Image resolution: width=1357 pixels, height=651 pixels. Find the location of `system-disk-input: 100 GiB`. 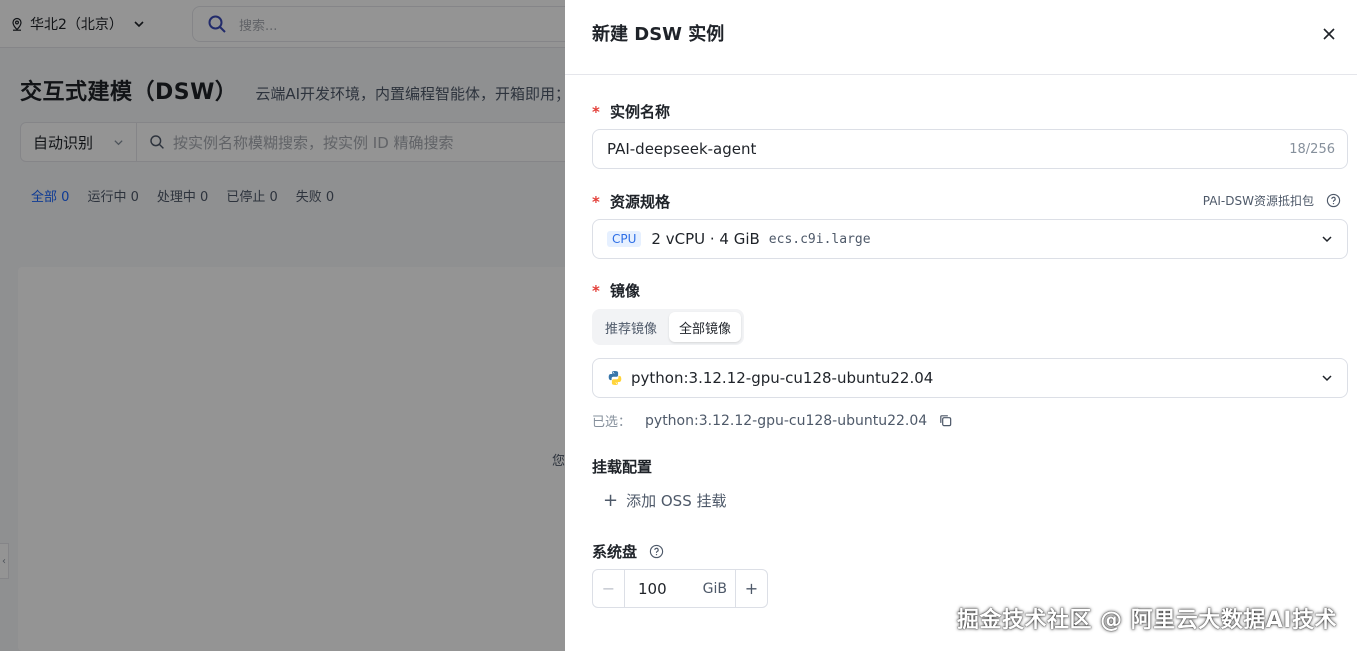

system-disk-input: 100 GiB is located at coordinates (680, 588).